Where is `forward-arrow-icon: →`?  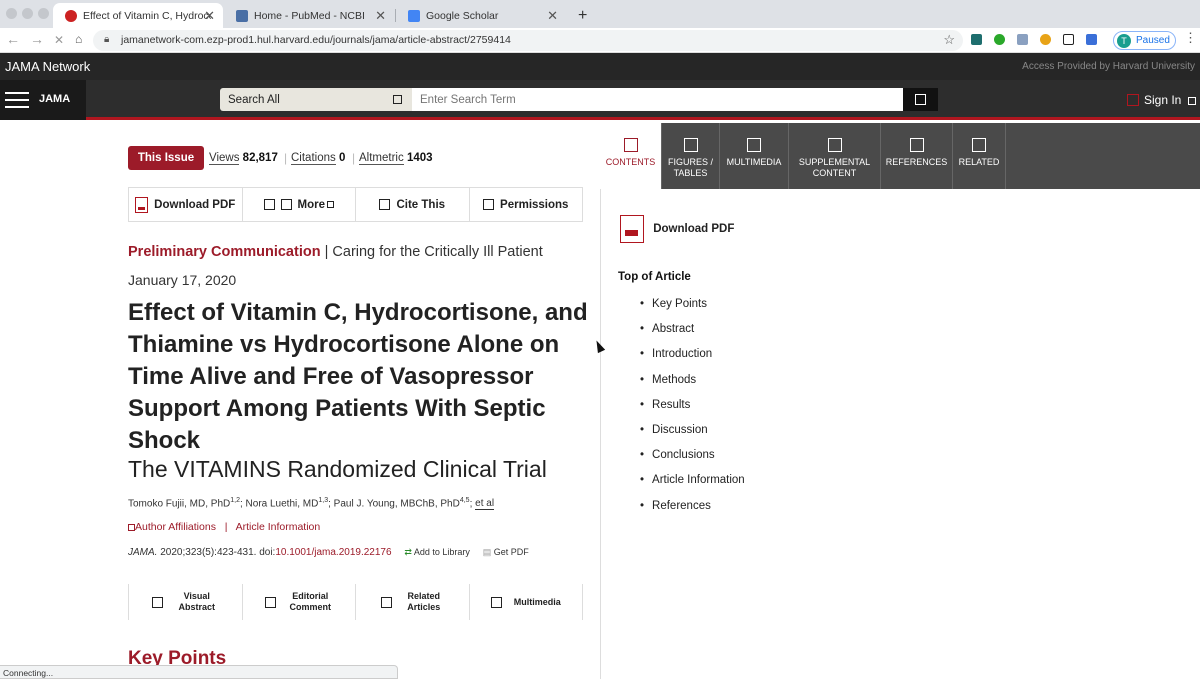
forward-arrow-icon: → is located at coordinates (37, 39).